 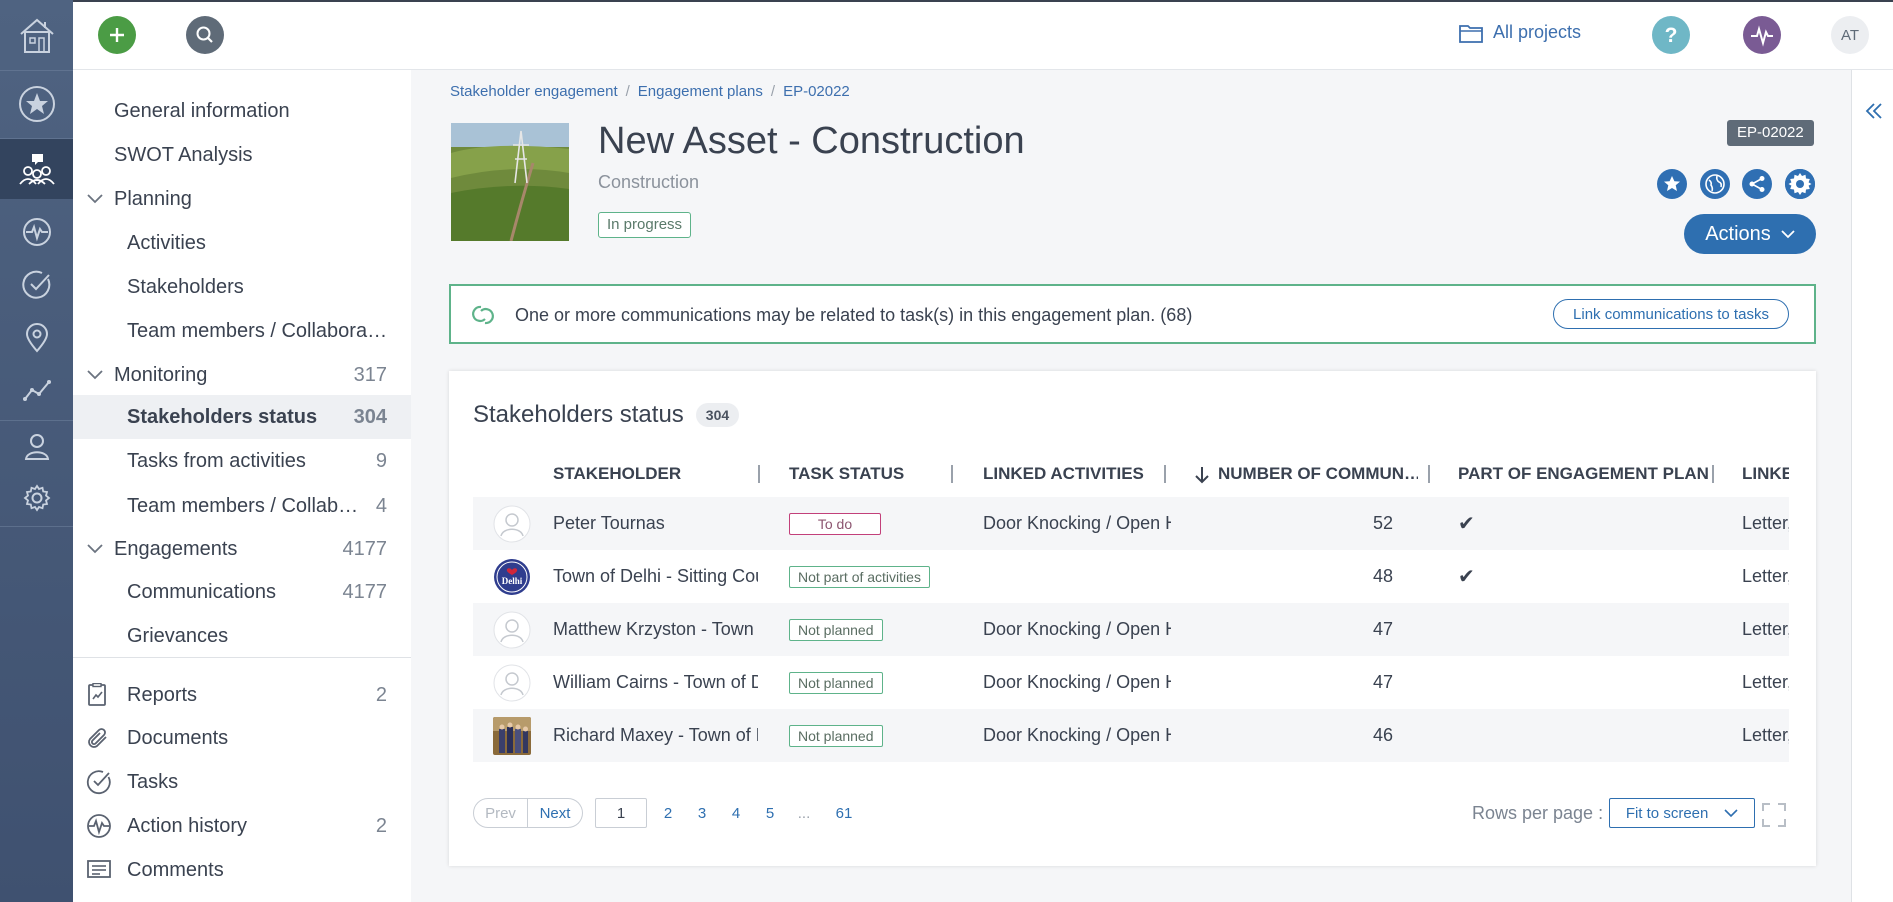 I want to click on breadcrumb-item: Engagement plans, so click(x=700, y=91).